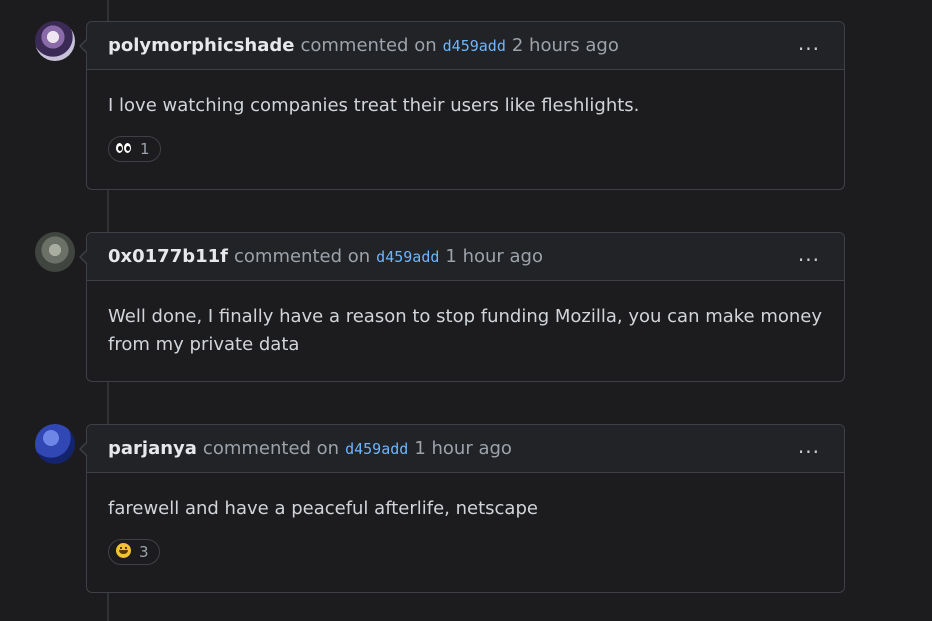  Describe the element at coordinates (144, 552) in the screenshot. I see `reaction-count: 3` at that location.